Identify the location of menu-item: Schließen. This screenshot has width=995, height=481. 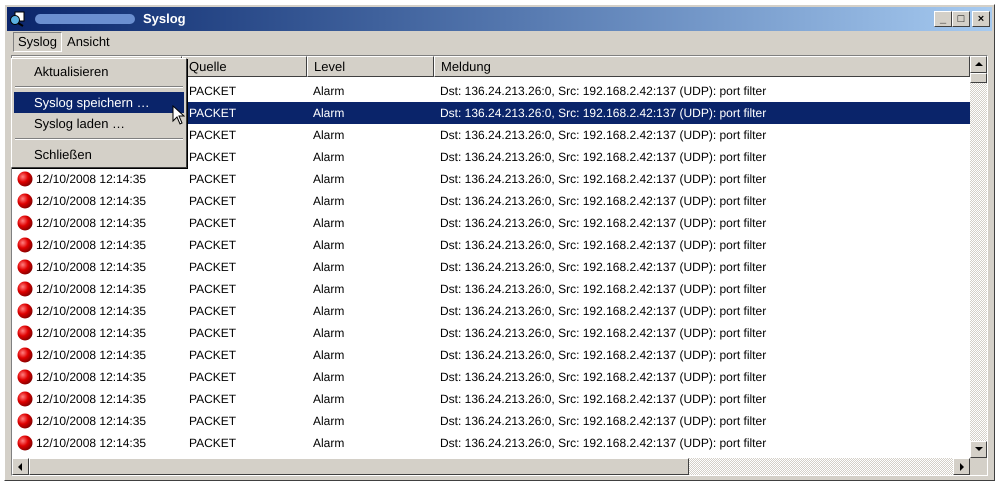
(99, 154).